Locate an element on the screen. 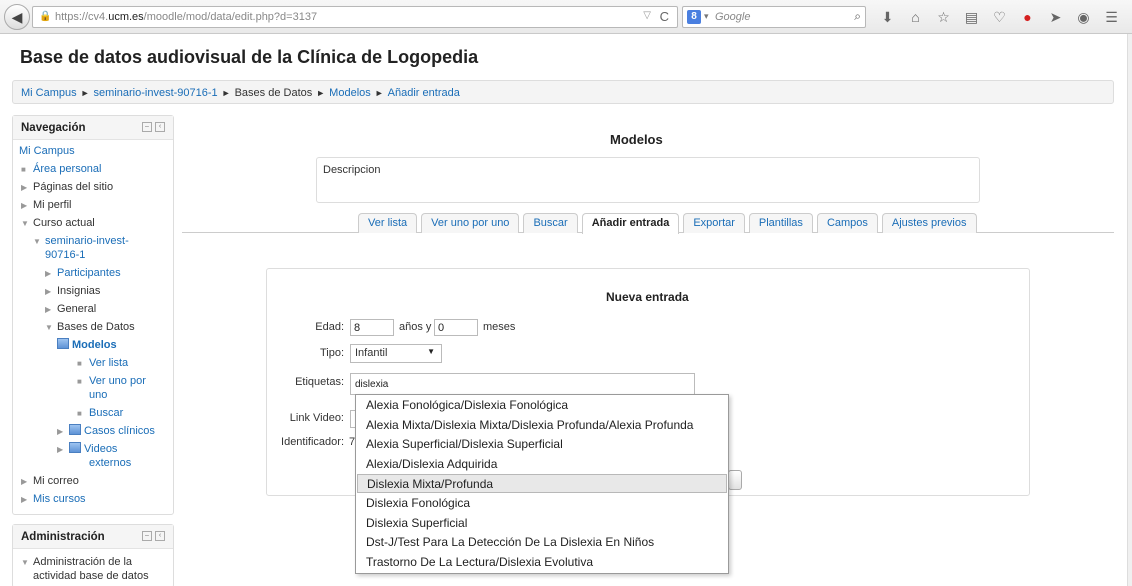 Image resolution: width=1132 pixels, height=586 pixels. lock-icon: 🔒 is located at coordinates (45, 16).